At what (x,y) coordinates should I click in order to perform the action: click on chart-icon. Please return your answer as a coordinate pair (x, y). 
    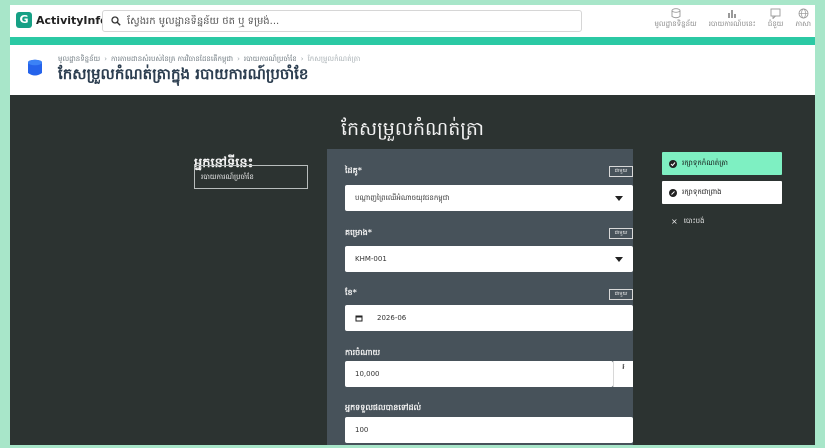
    Looking at the image, I should click on (732, 14).